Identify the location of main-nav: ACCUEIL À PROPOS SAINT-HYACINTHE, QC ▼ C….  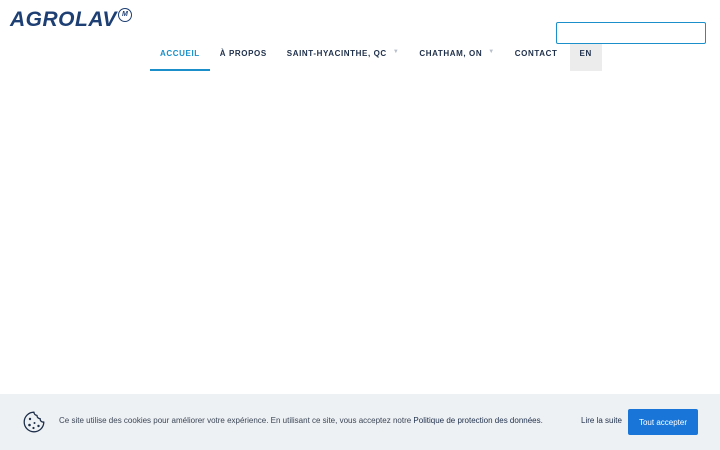
(376, 53).